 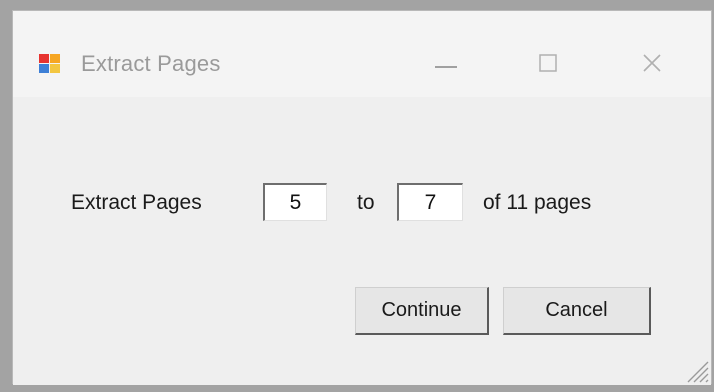 What do you see at coordinates (537, 202) in the screenshot?
I see `page-count-label: of 11 pages` at bounding box center [537, 202].